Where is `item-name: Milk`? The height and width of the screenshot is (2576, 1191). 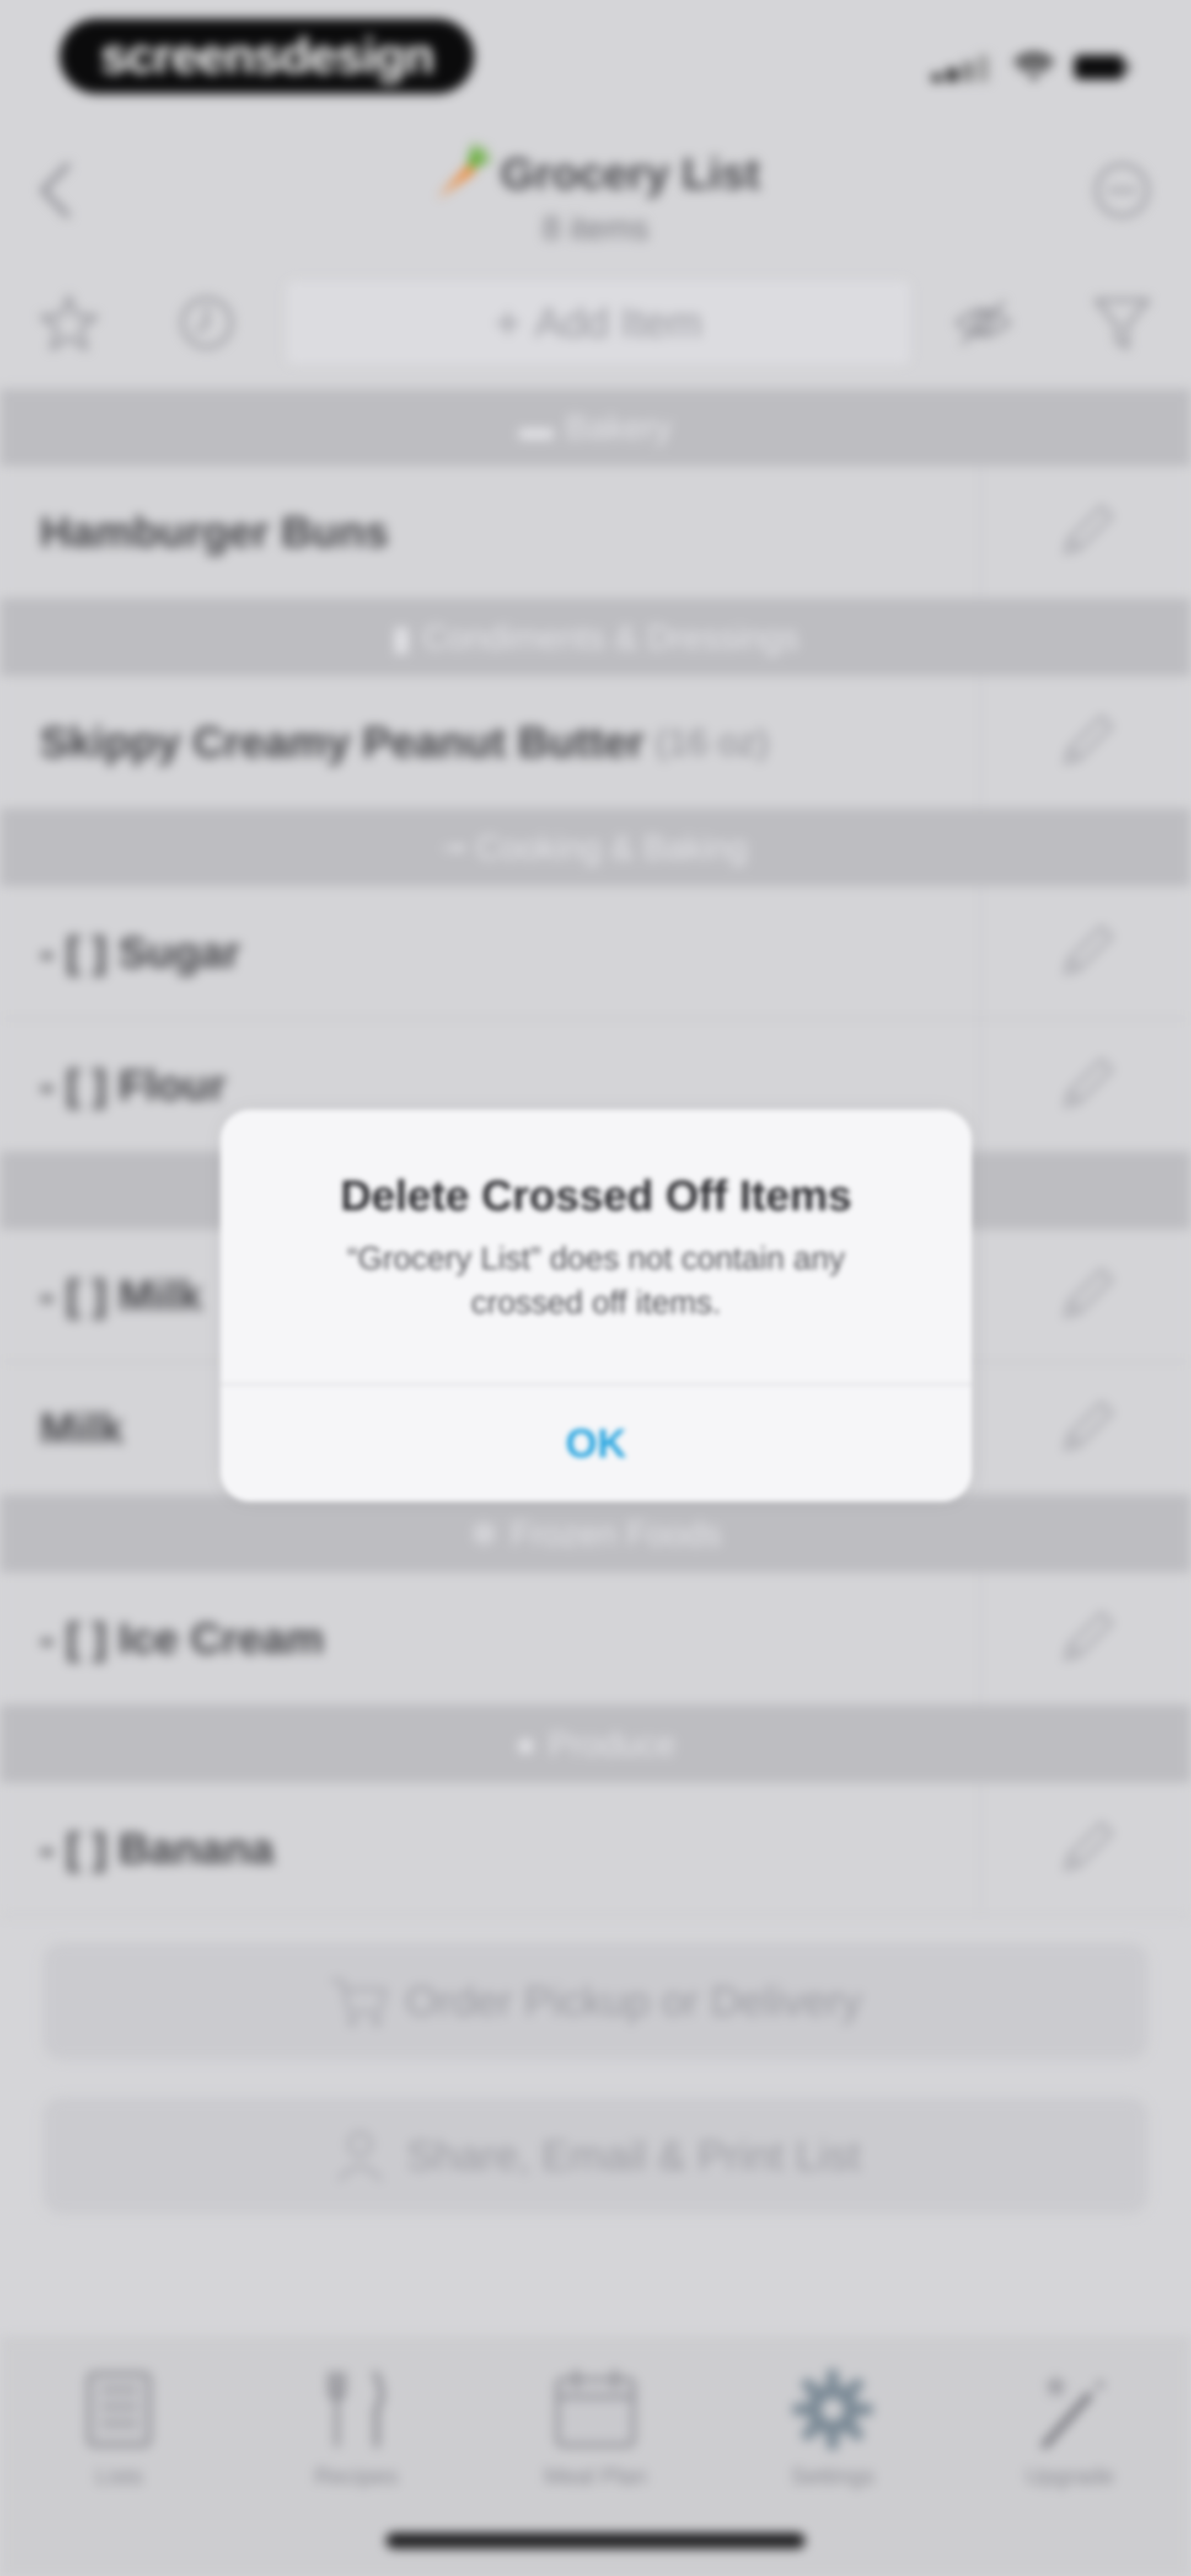
item-name: Milk is located at coordinates (82, 1427).